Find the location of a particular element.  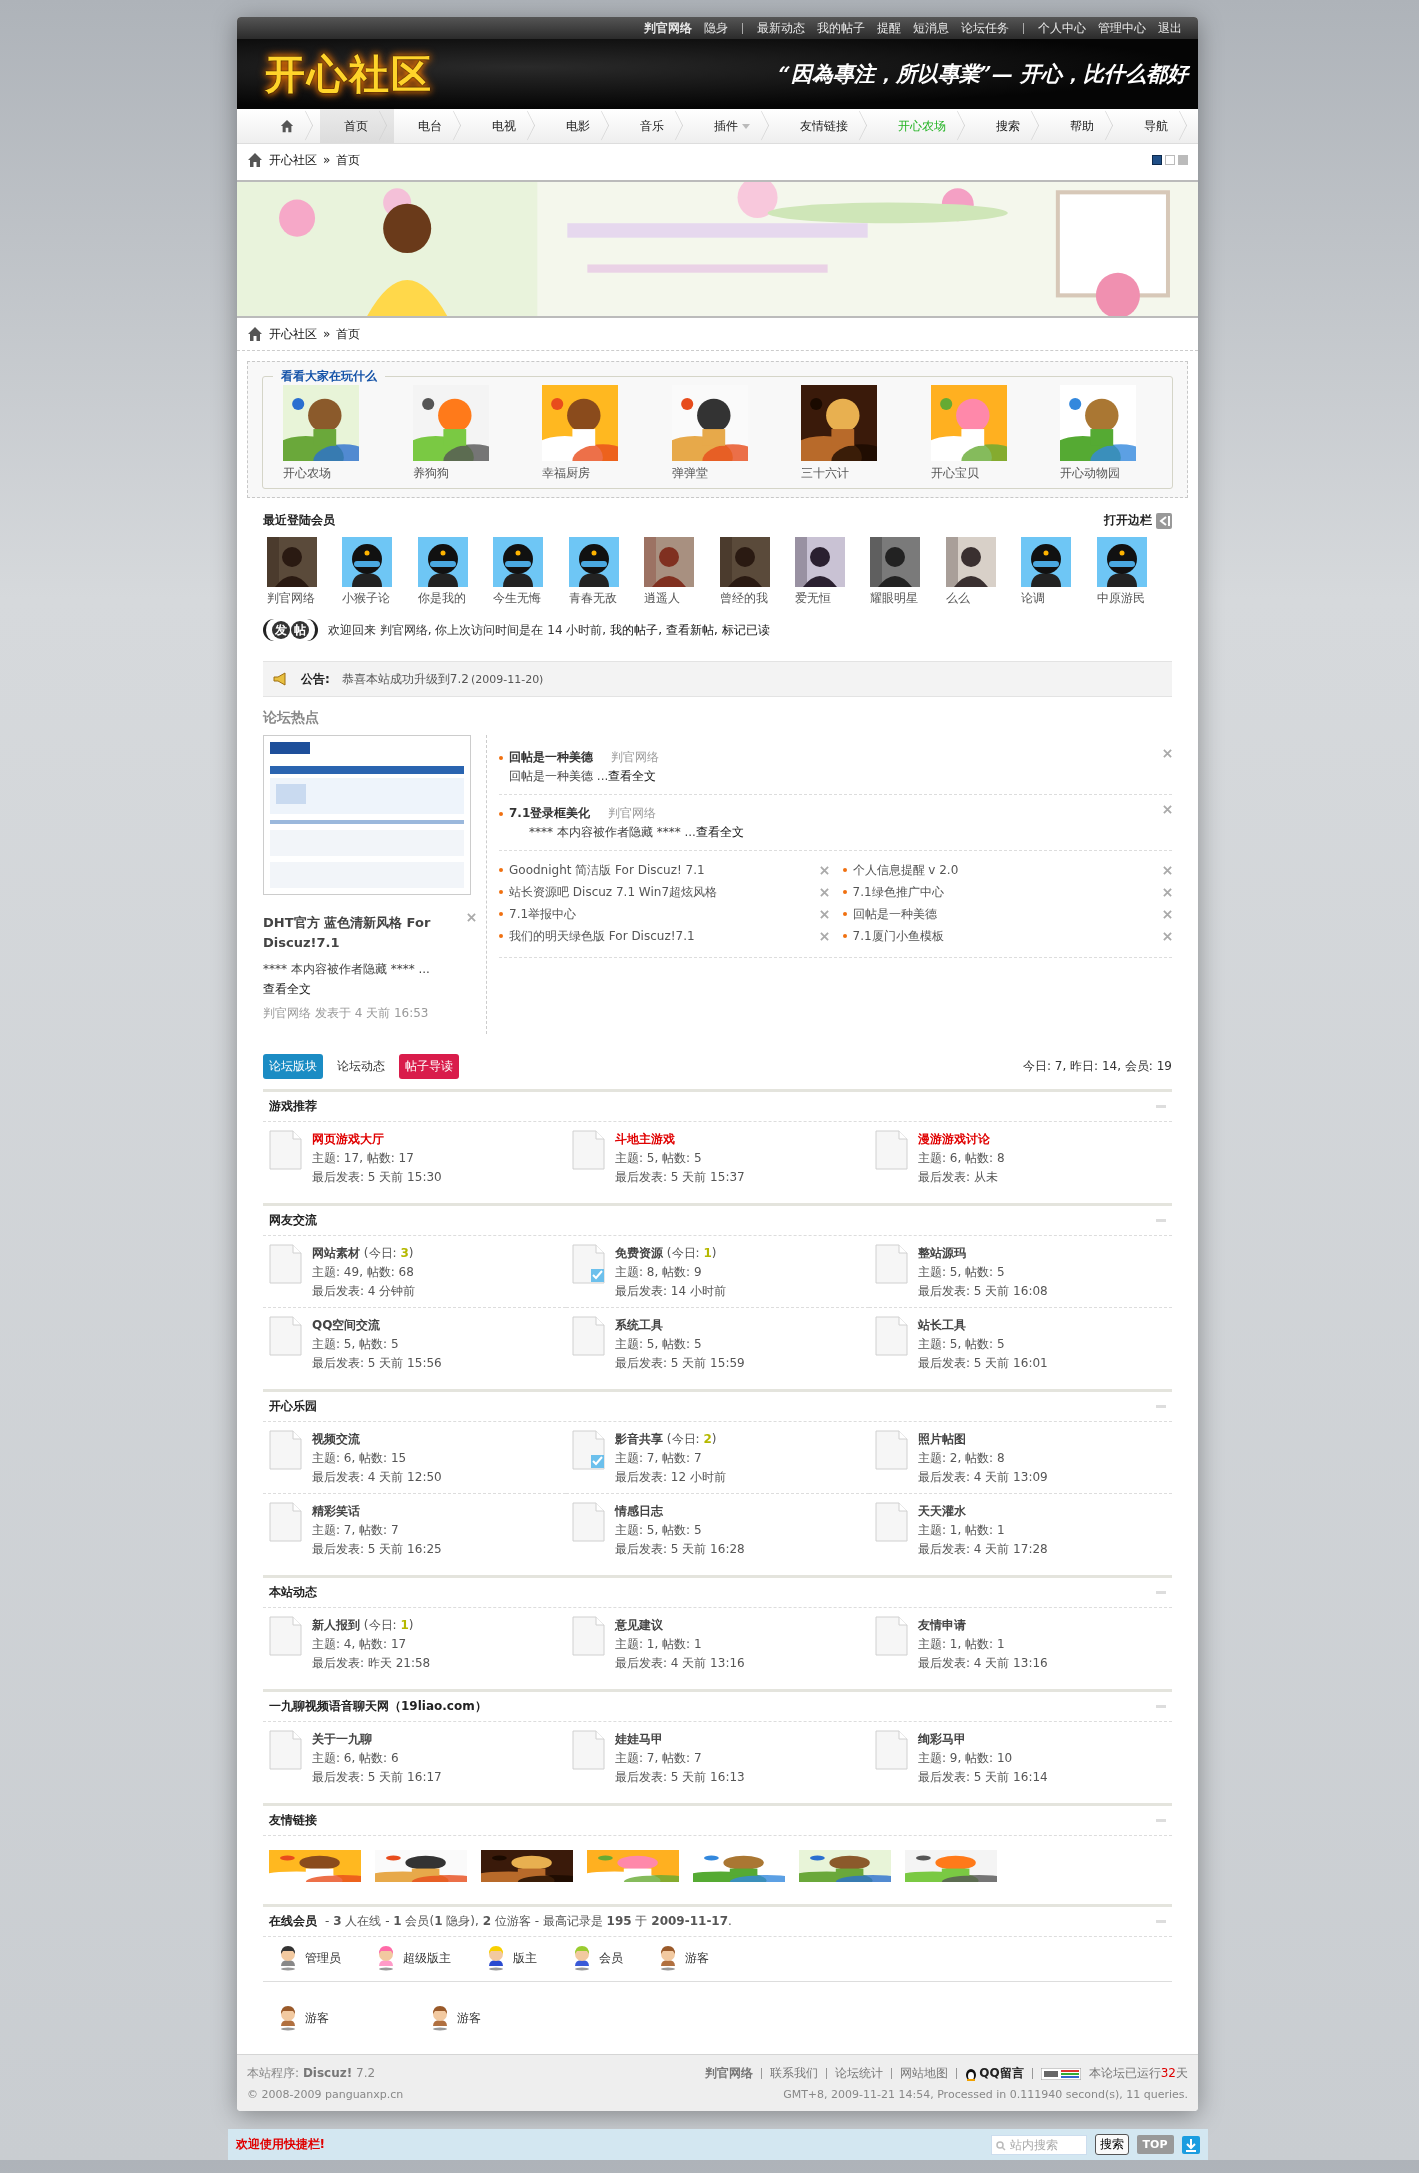

game-link: 弹弹堂 is located at coordinates (689, 473).